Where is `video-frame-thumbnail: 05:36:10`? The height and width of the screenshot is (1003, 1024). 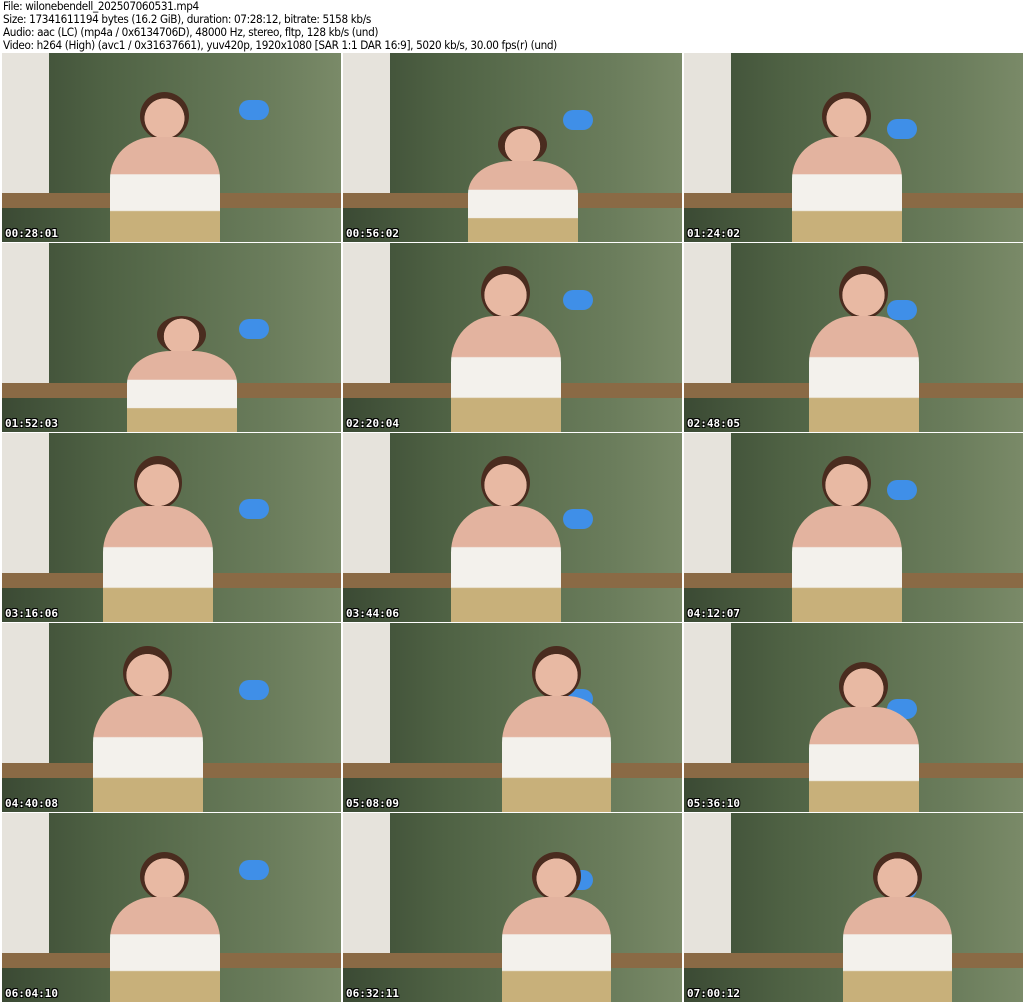
video-frame-thumbnail: 05:36:10 is located at coordinates (853, 717).